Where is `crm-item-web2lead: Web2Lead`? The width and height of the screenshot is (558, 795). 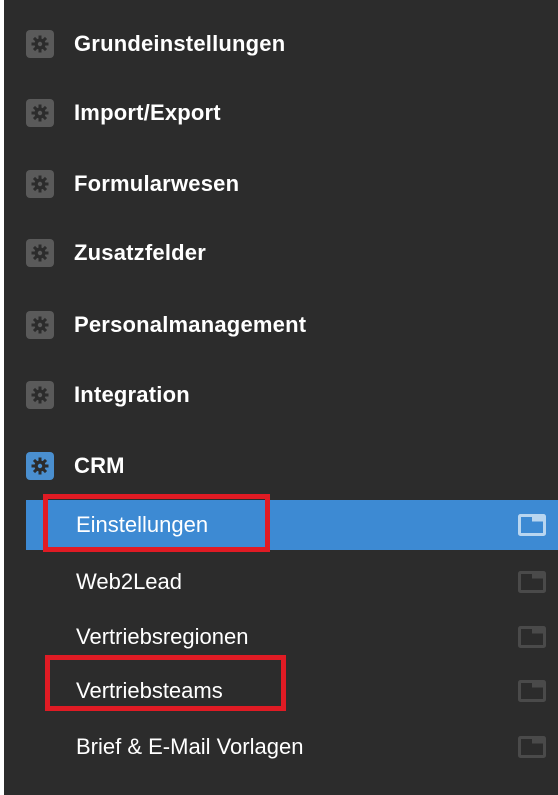
crm-item-web2lead: Web2Lead is located at coordinates (292, 582).